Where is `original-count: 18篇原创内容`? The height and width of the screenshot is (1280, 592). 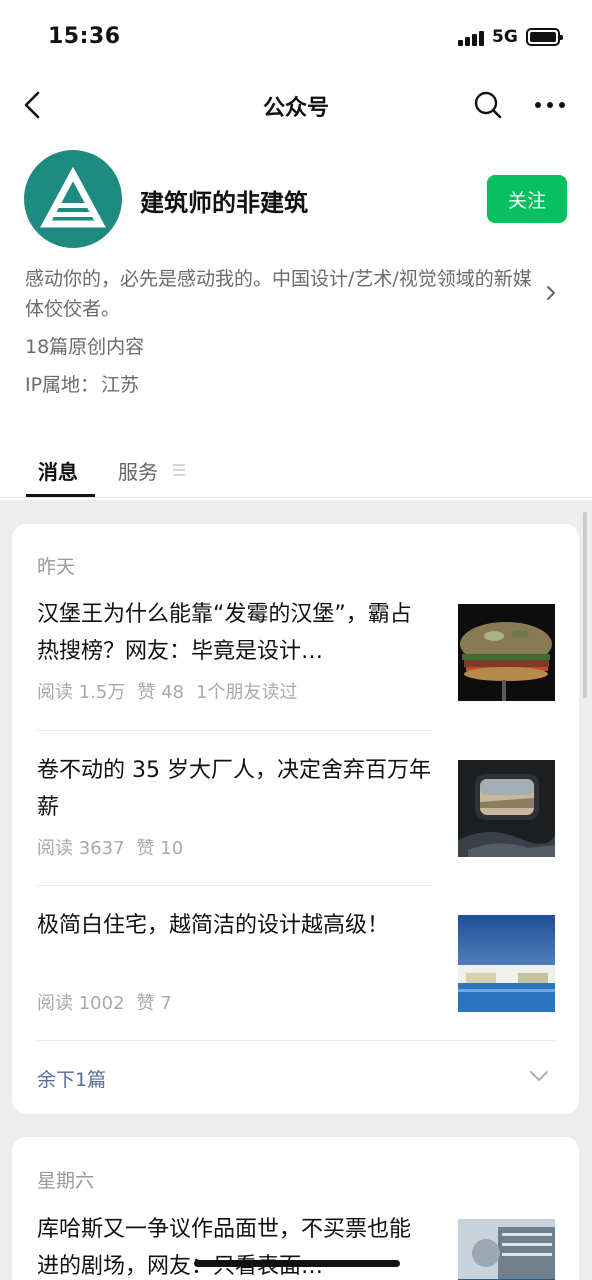 original-count: 18篇原创内容 is located at coordinates (85, 347).